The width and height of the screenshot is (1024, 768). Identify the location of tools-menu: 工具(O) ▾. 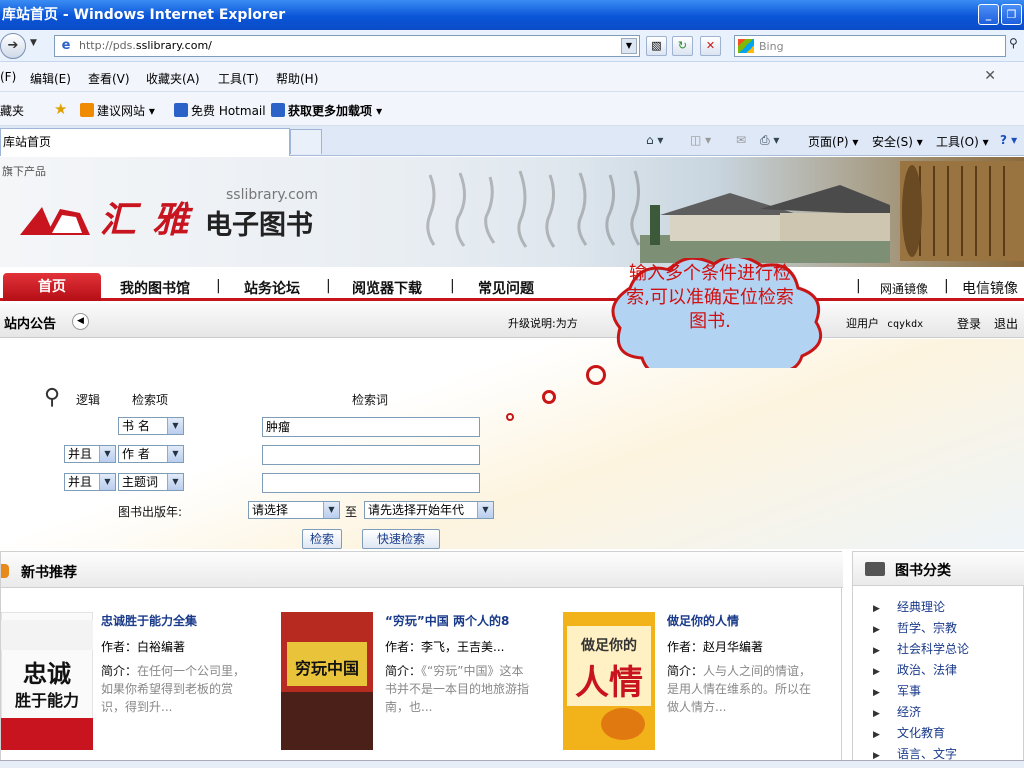
(962, 141).